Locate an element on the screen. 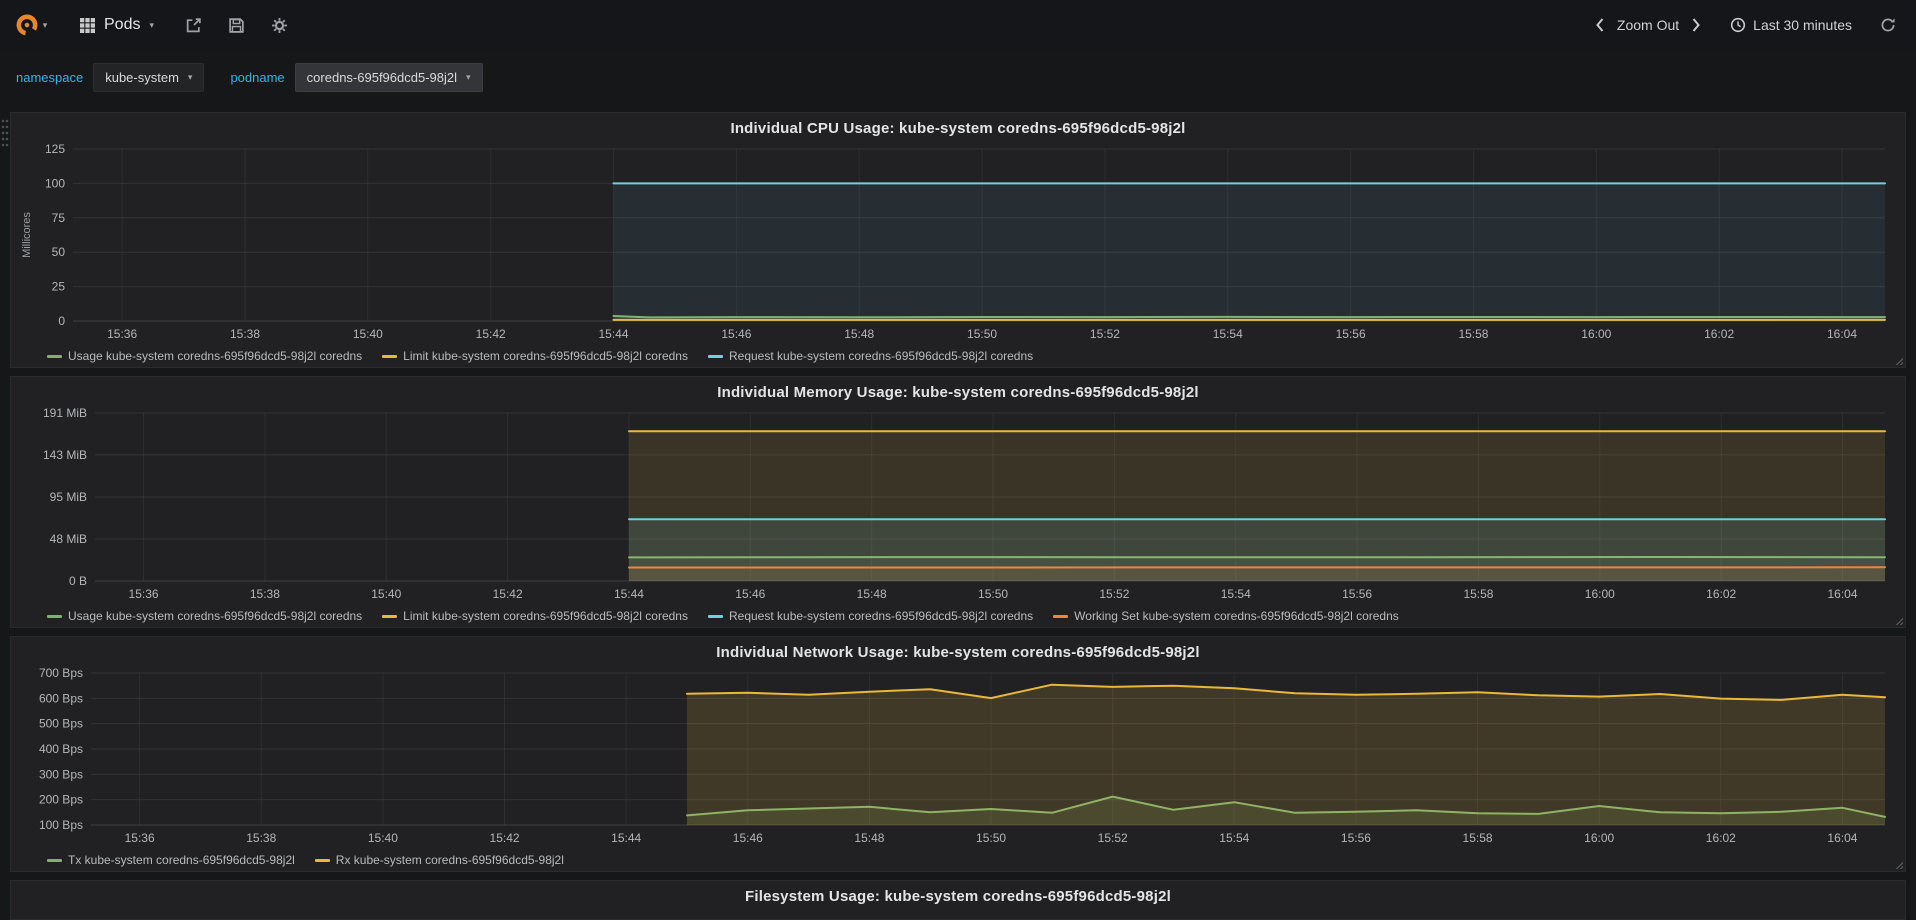  gear-icon is located at coordinates (279, 25).